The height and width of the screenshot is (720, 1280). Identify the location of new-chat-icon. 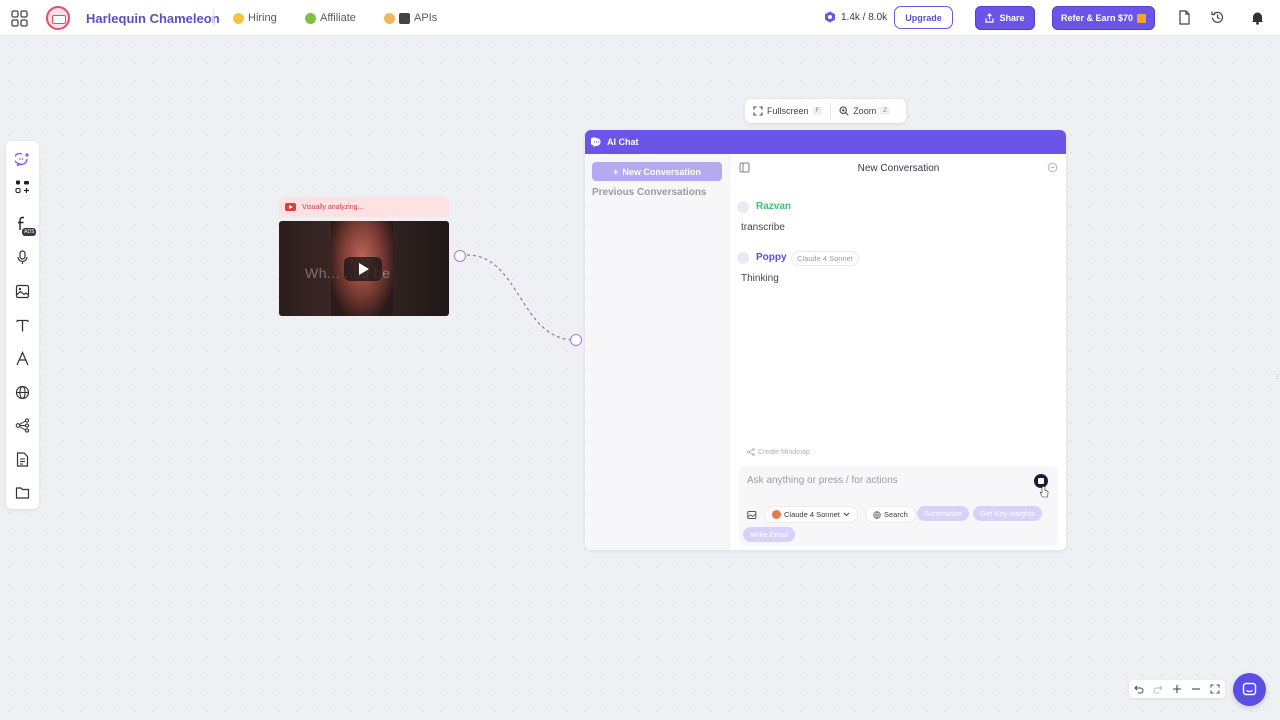
(1052, 167).